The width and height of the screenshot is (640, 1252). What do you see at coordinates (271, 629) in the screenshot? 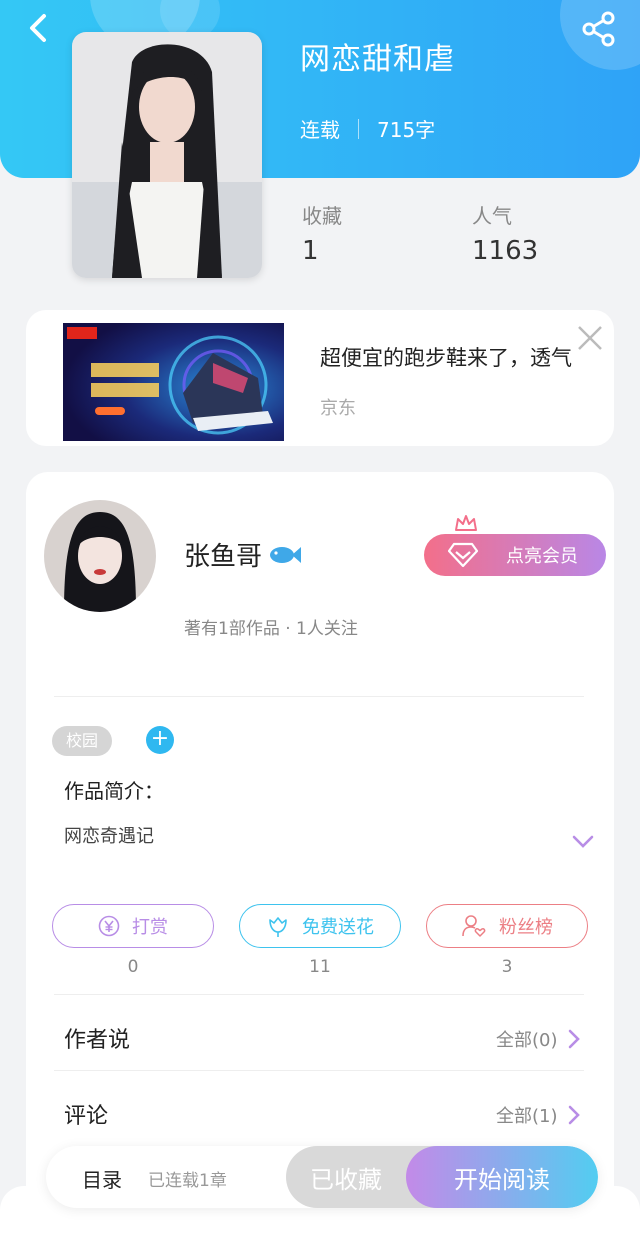
I see `author-stats: 著有1部作品 · 1人关注` at bounding box center [271, 629].